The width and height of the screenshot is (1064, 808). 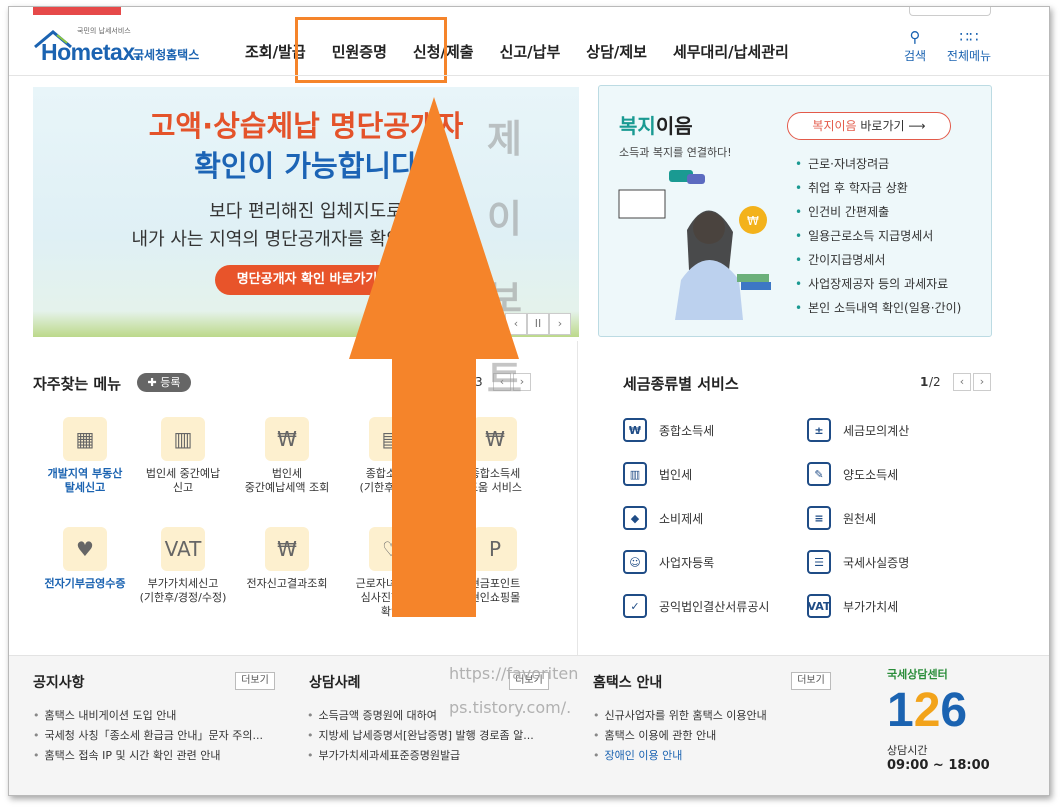 I want to click on tax-service-item: ✓ 공익법인결산서류공시, so click(x=696, y=606).